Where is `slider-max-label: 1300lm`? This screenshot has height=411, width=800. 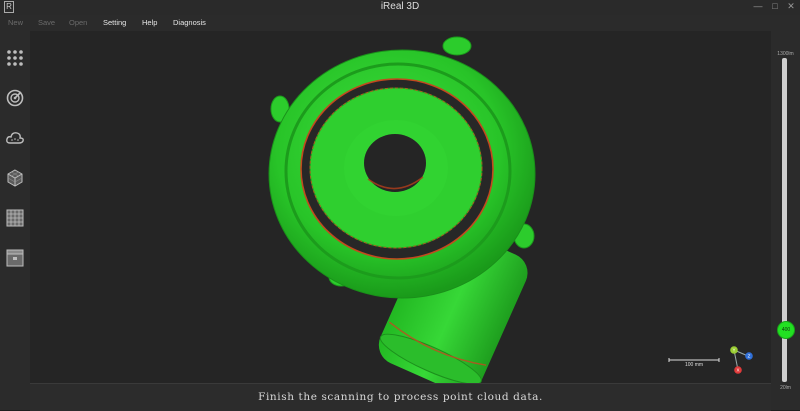 slider-max-label: 1300lm is located at coordinates (785, 54).